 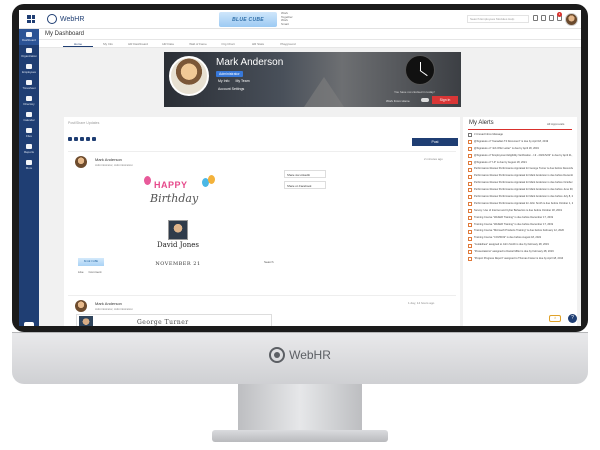 What do you see at coordinates (70, 139) in the screenshot?
I see `image-icon` at bounding box center [70, 139].